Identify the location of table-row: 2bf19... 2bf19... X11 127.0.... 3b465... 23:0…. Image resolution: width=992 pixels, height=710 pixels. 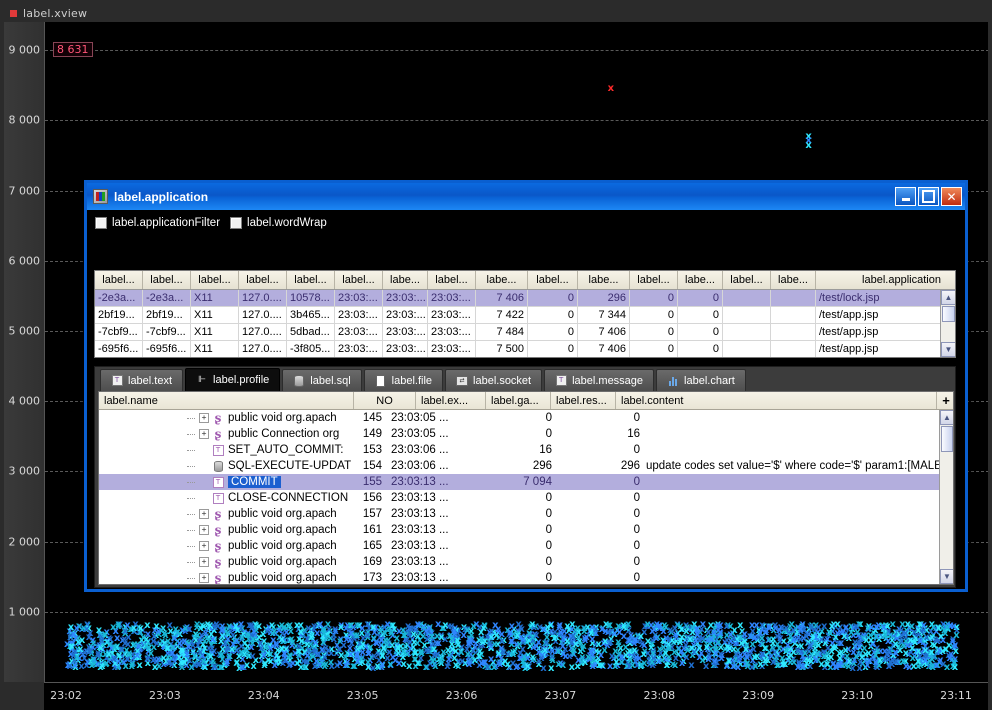
(525, 315).